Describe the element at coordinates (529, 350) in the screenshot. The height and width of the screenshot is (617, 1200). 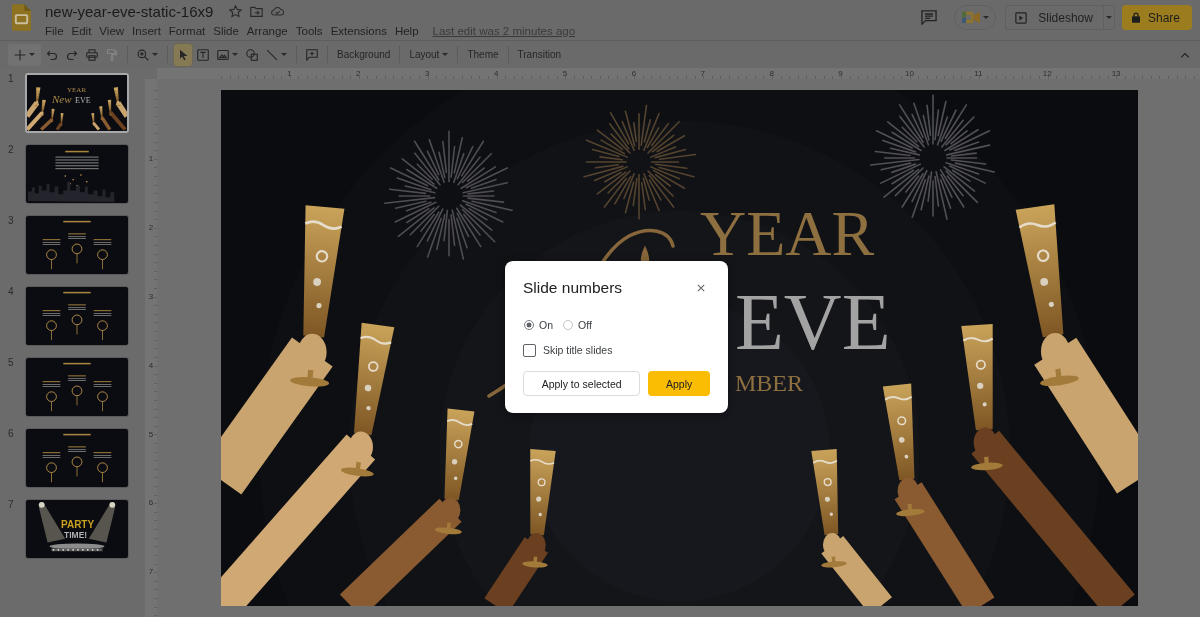
I see `checkbox` at that location.